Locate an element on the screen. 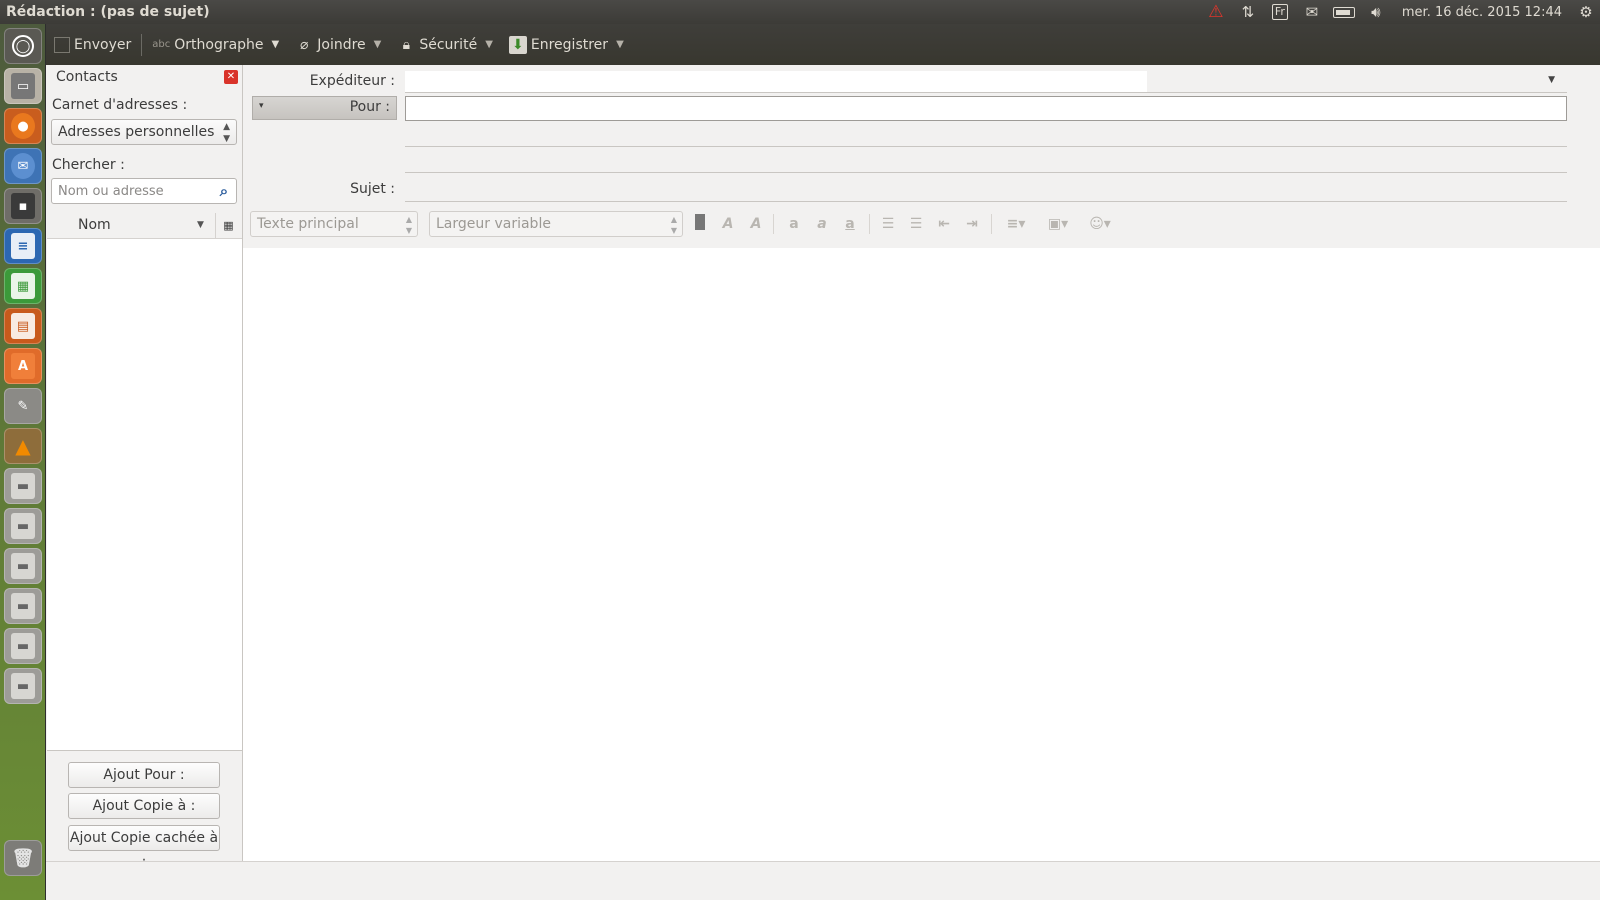 The image size is (1600, 900). files-icon: ▭ is located at coordinates (23, 86).